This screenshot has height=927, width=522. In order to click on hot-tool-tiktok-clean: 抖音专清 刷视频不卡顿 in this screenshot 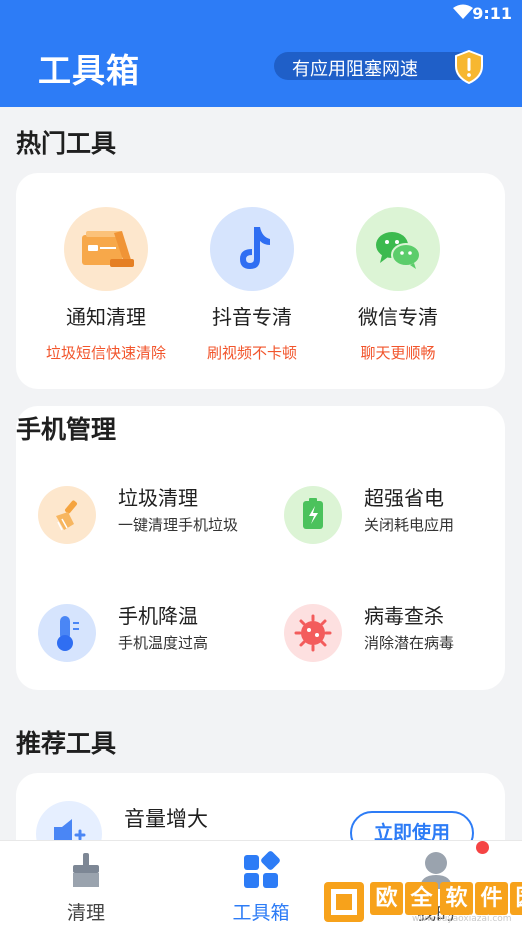, I will do `click(252, 285)`.